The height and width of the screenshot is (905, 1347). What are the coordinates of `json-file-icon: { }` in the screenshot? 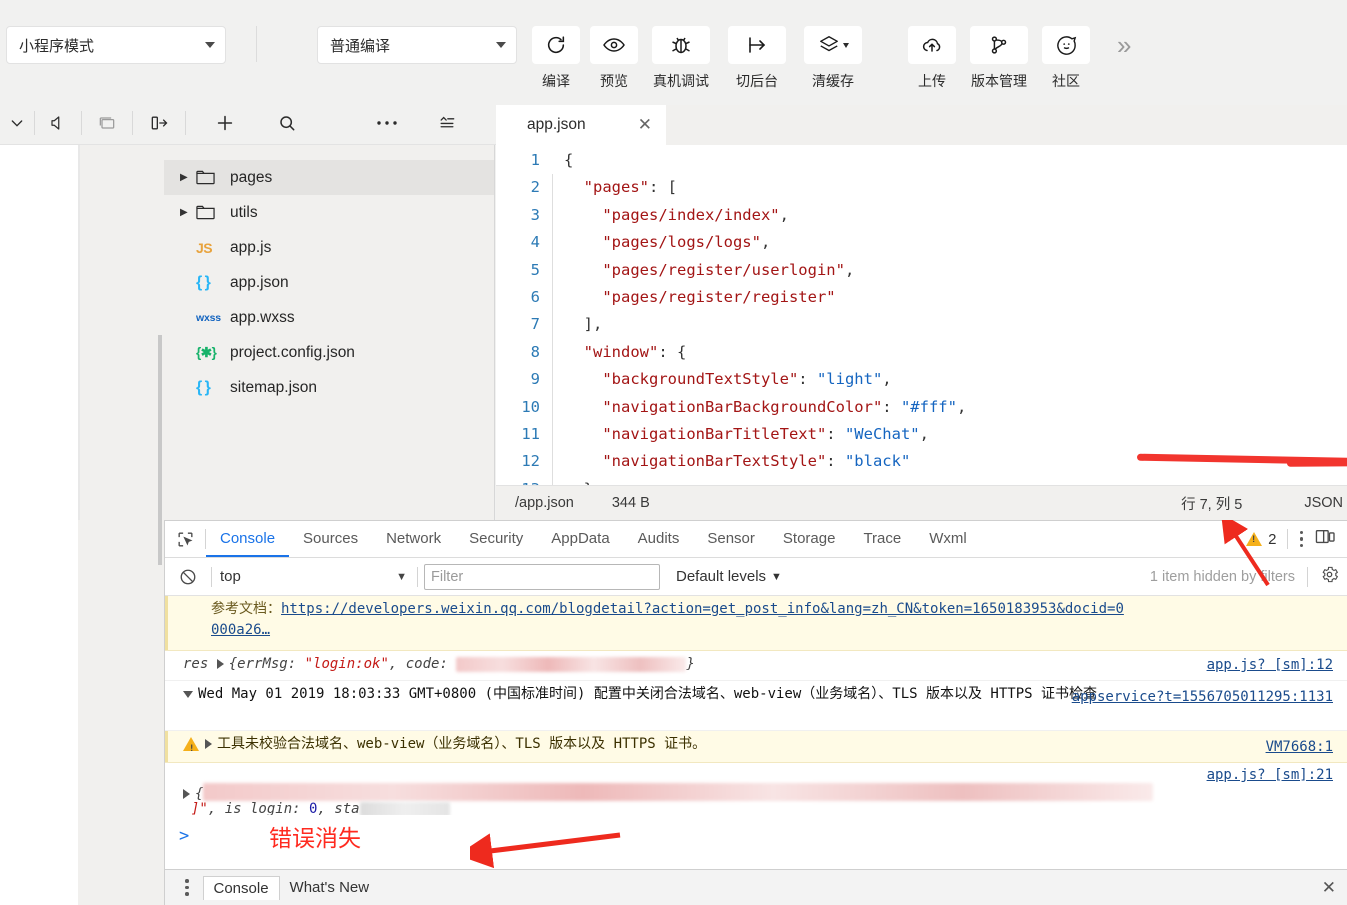 It's located at (213, 388).